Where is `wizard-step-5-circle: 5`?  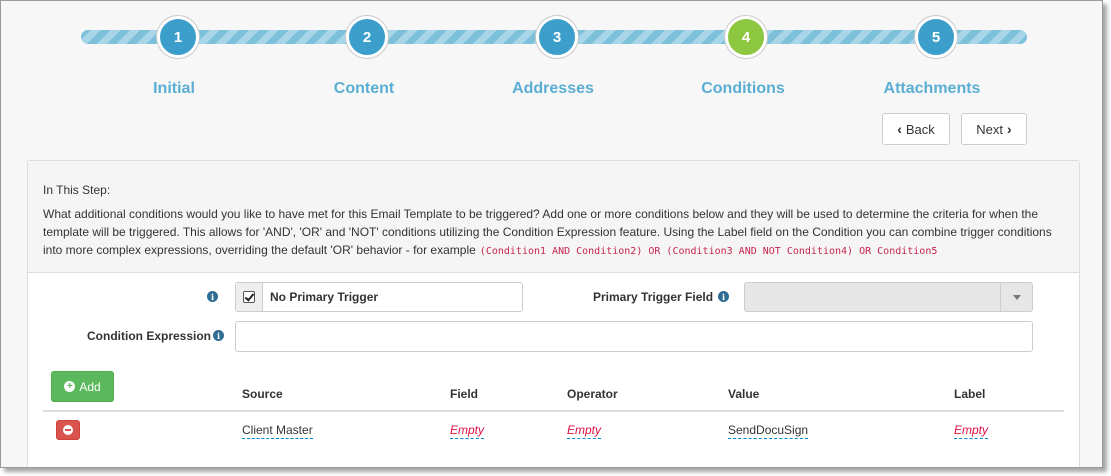 wizard-step-5-circle: 5 is located at coordinates (936, 37).